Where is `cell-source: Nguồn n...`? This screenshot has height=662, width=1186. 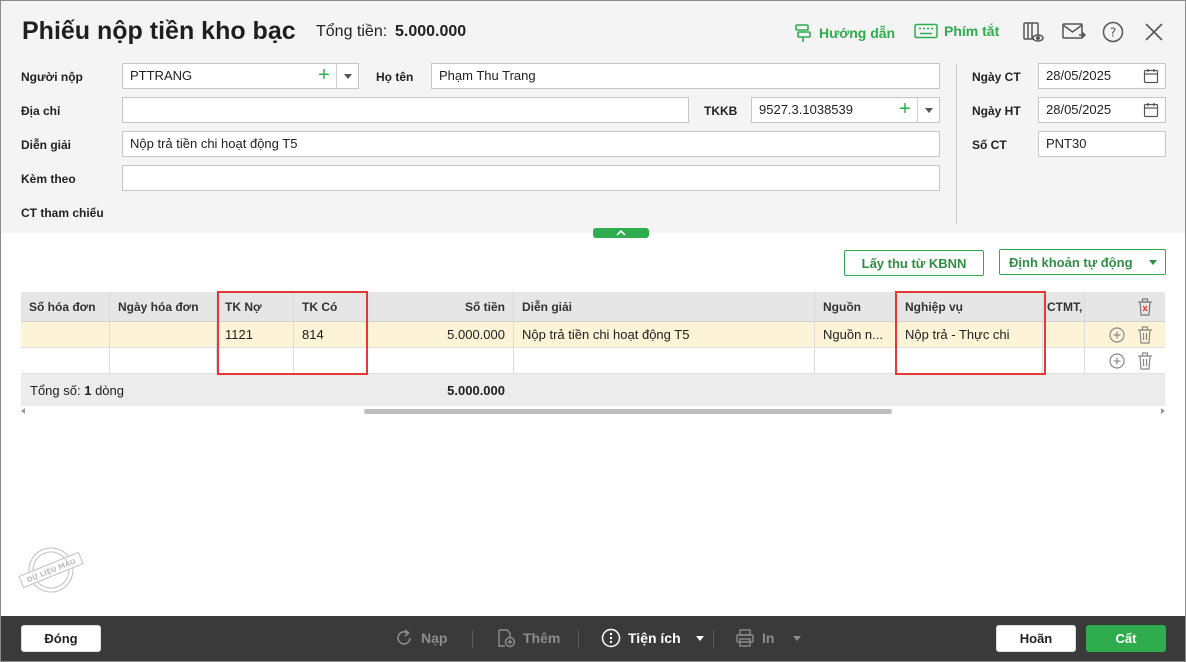 cell-source: Nguồn n... is located at coordinates (856, 334).